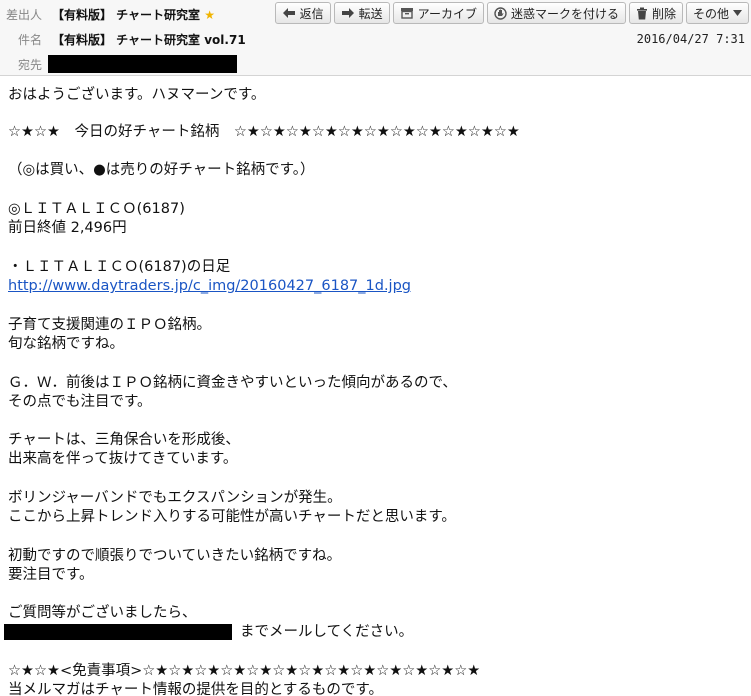  What do you see at coordinates (209, 15) in the screenshot?
I see `star-icon: ★` at bounding box center [209, 15].